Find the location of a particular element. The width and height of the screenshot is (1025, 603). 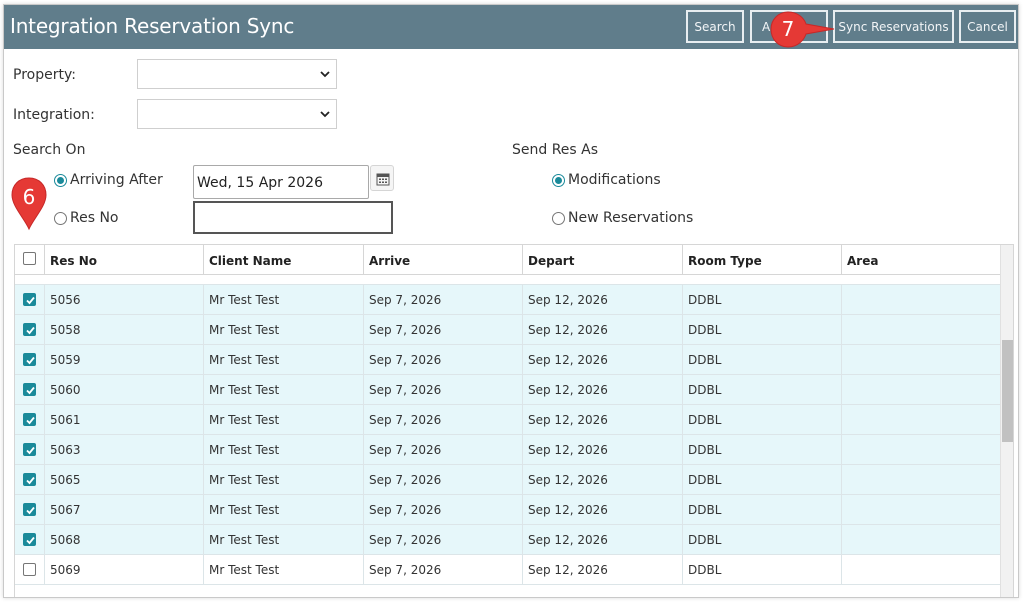

column-header-room-type: Room Type is located at coordinates (762, 260).